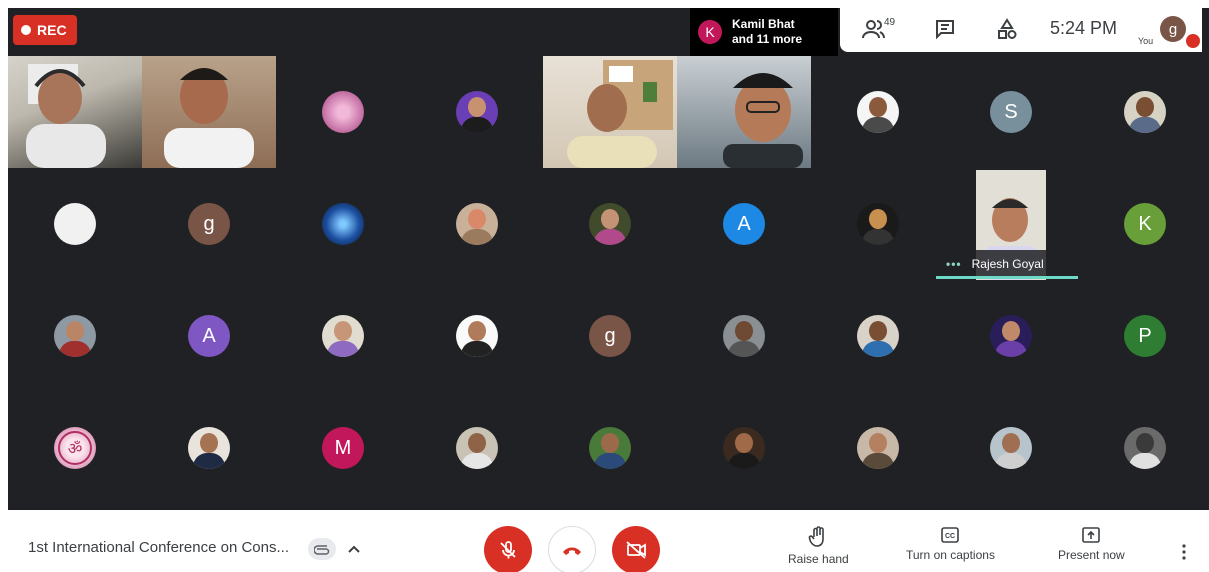  What do you see at coordinates (874, 31) in the screenshot?
I see `people-icon` at bounding box center [874, 31].